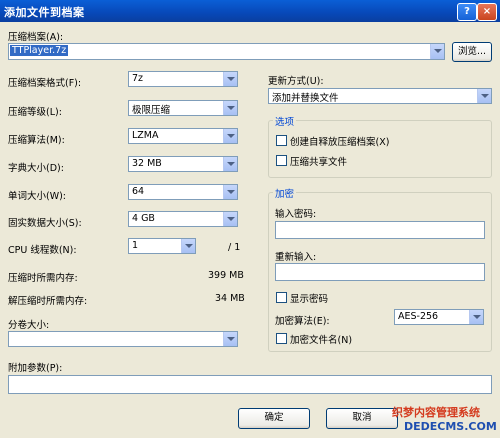 The height and width of the screenshot is (438, 500). I want to click on mem-decompress-label: 解压缩时所需内存:, so click(48, 301).